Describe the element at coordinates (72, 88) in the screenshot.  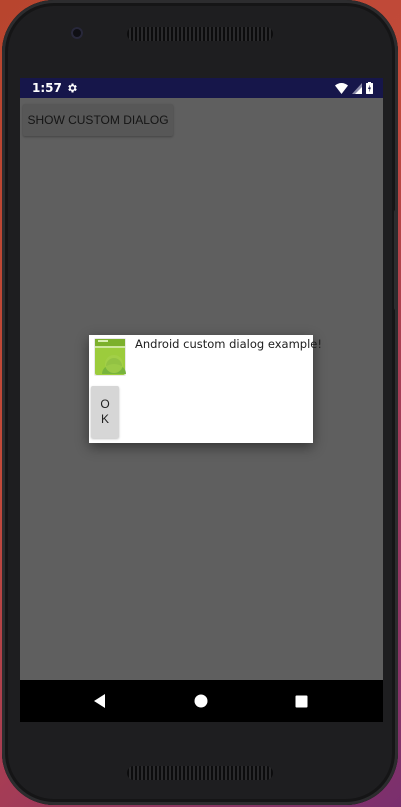
I see `gear-icon` at that location.